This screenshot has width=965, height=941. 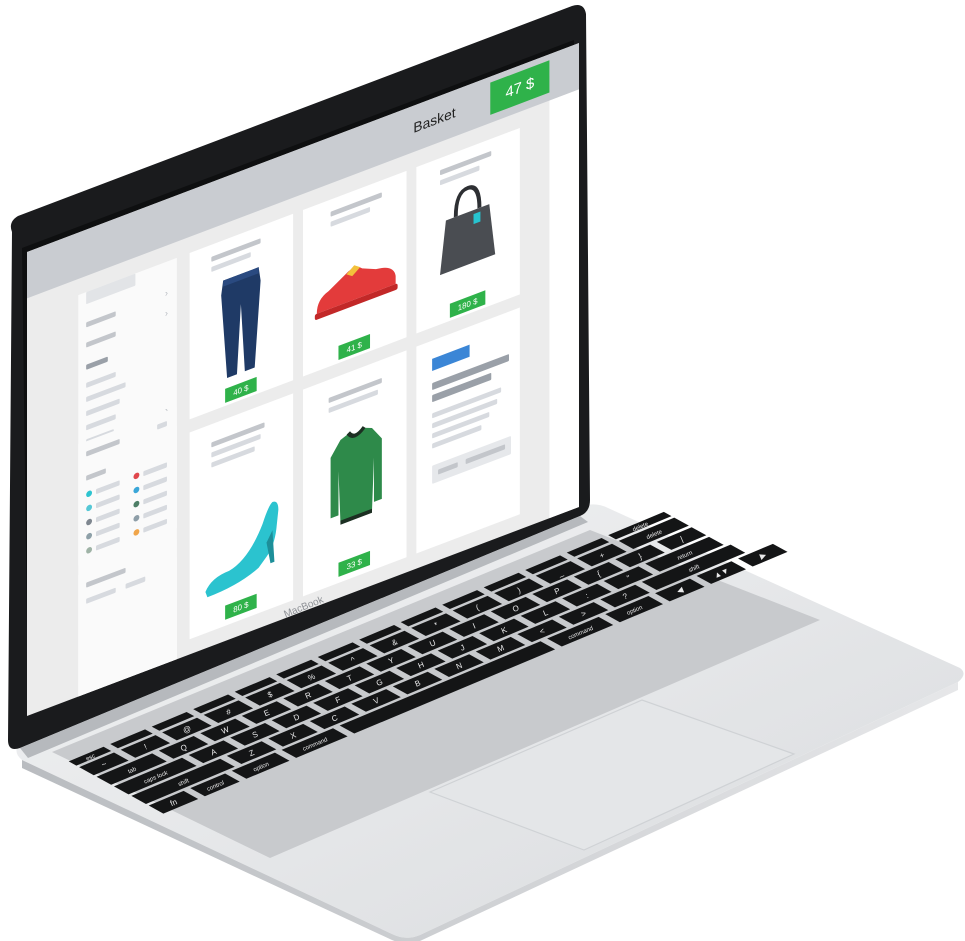 What do you see at coordinates (354, 563) in the screenshot?
I see `price-tag: 33 $` at bounding box center [354, 563].